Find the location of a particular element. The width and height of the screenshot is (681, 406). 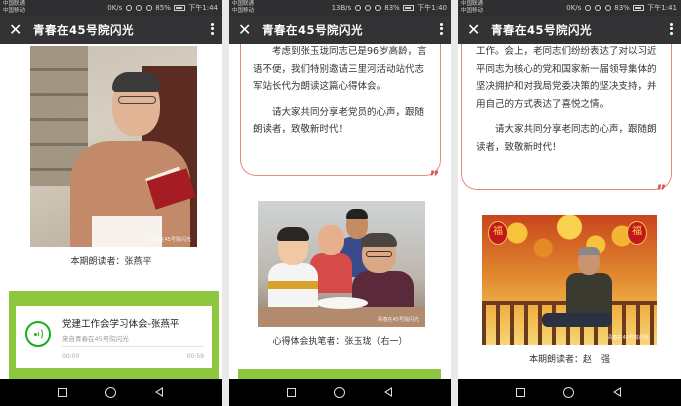

person-hair is located at coordinates (136, 82).